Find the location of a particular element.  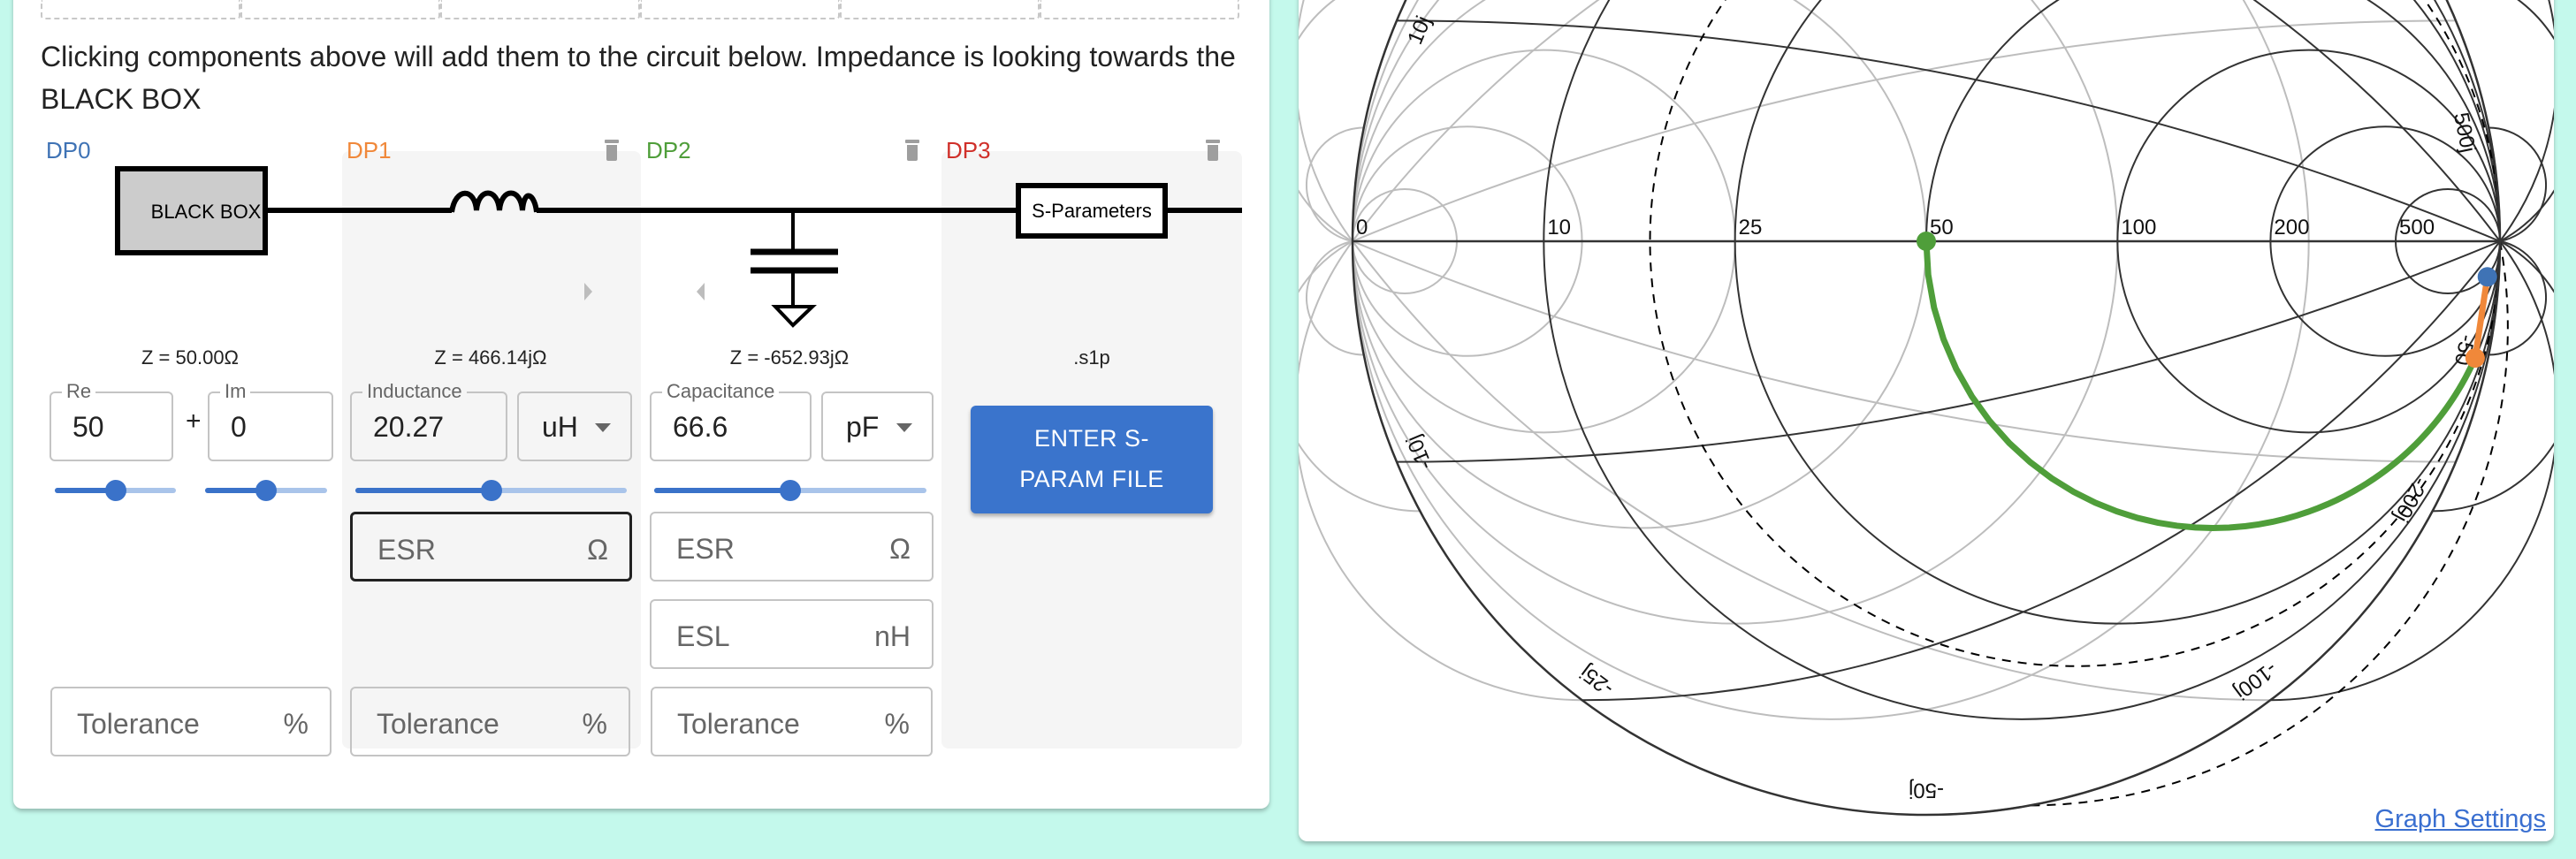

black-box-text: BLACK BOX is located at coordinates (206, 212).